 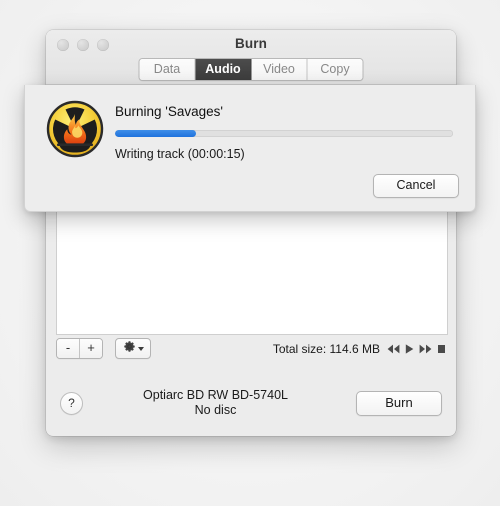 I want to click on window-titlebar: Burn Data Audio Video Copy, so click(x=251, y=57).